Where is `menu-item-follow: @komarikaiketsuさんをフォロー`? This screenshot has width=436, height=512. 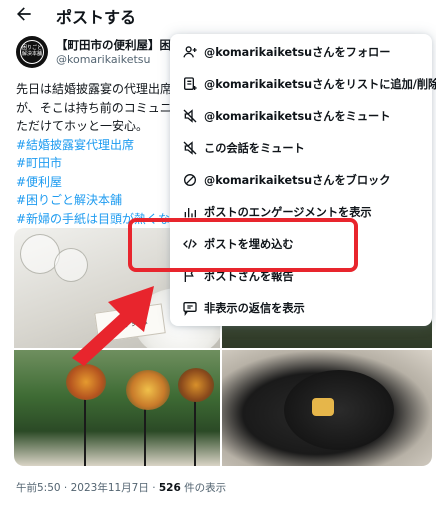 menu-item-follow: @komarikaiketsuさんをフォロー is located at coordinates (301, 52).